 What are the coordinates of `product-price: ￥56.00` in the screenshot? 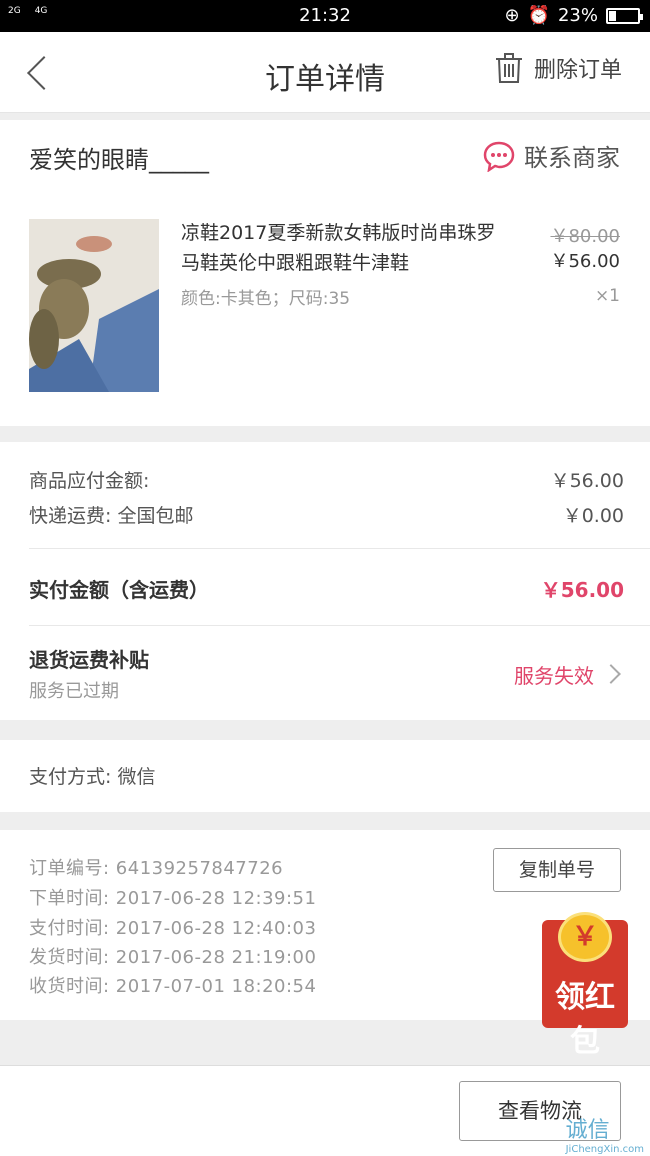 It's located at (585, 261).